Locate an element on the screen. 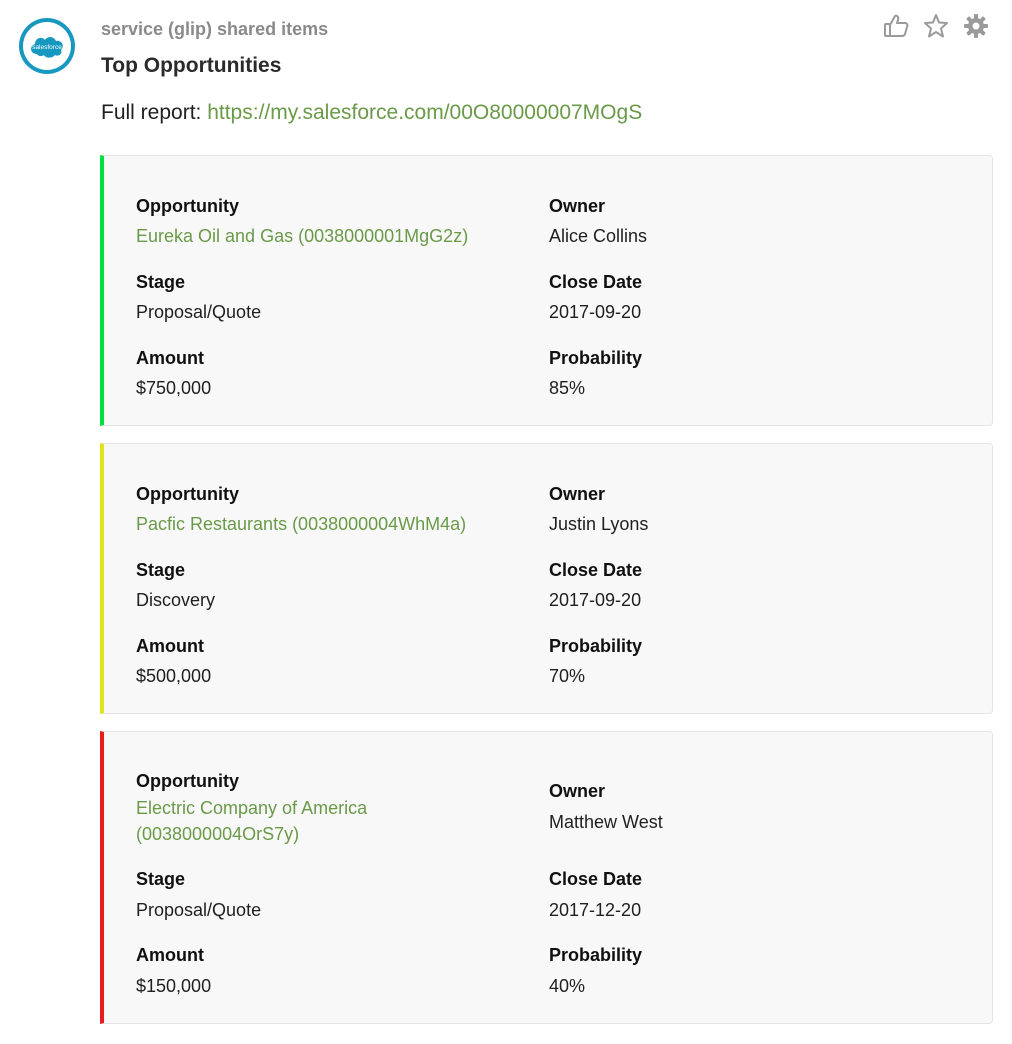 This screenshot has height=1044, width=1012. probability-value: 85% is located at coordinates (567, 388).